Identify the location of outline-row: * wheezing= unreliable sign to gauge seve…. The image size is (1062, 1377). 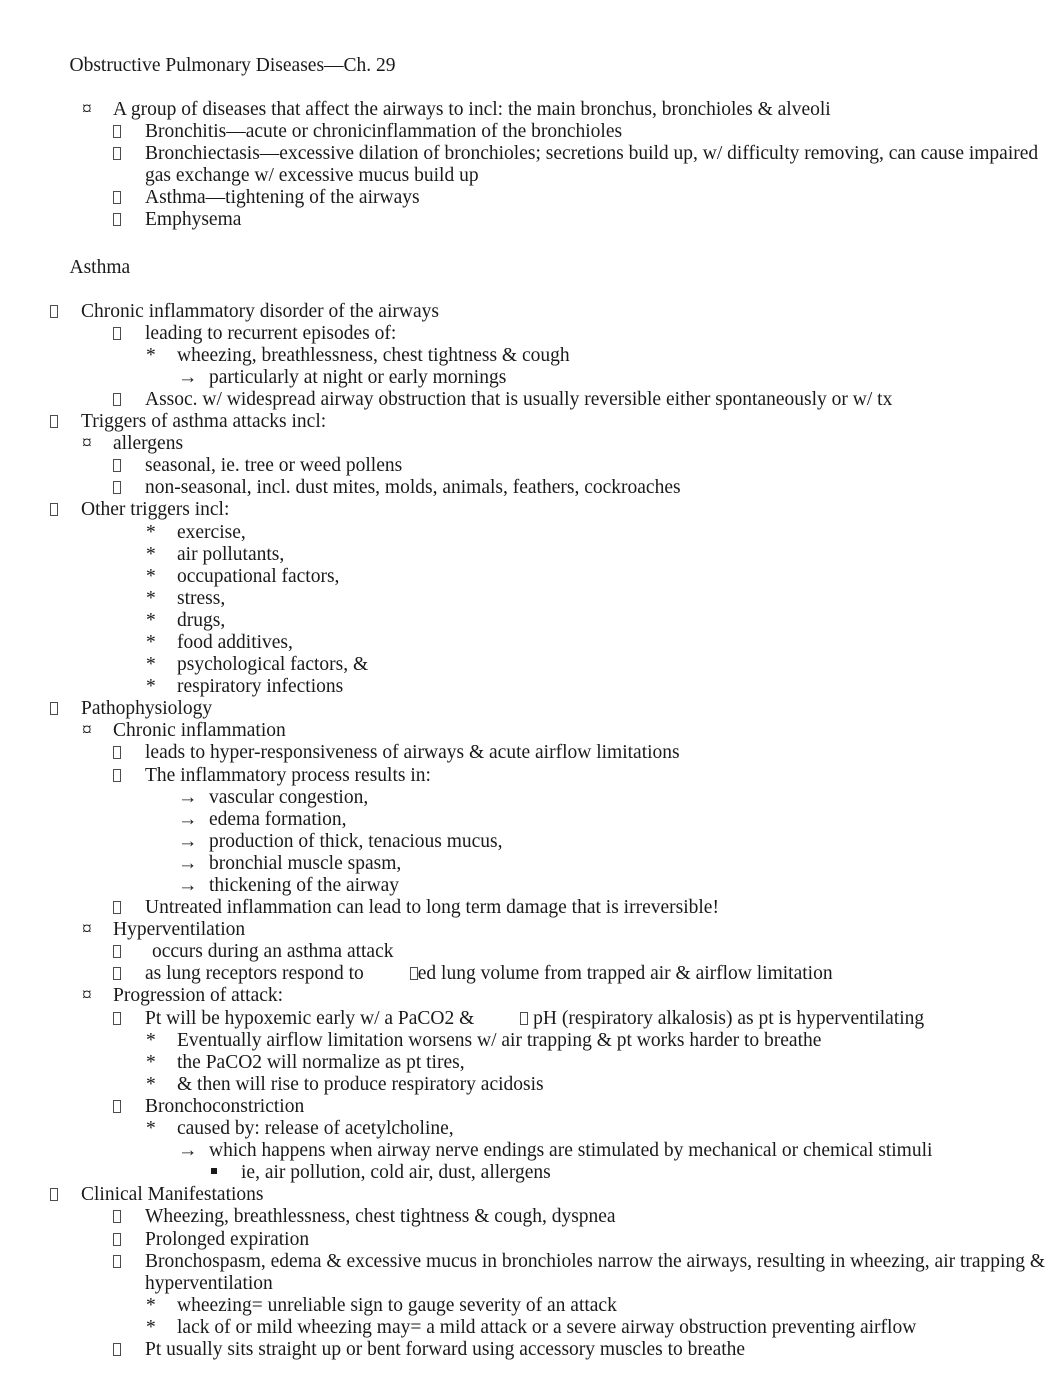
(531, 1306).